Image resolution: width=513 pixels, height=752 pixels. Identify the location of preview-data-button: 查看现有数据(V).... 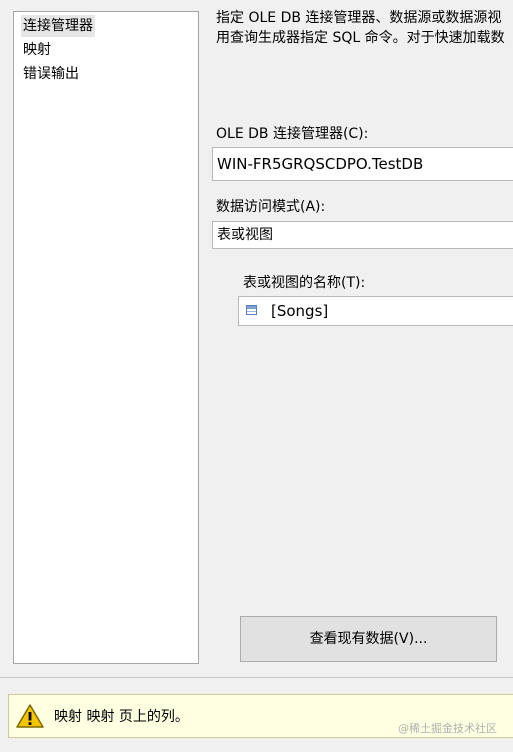
(368, 639).